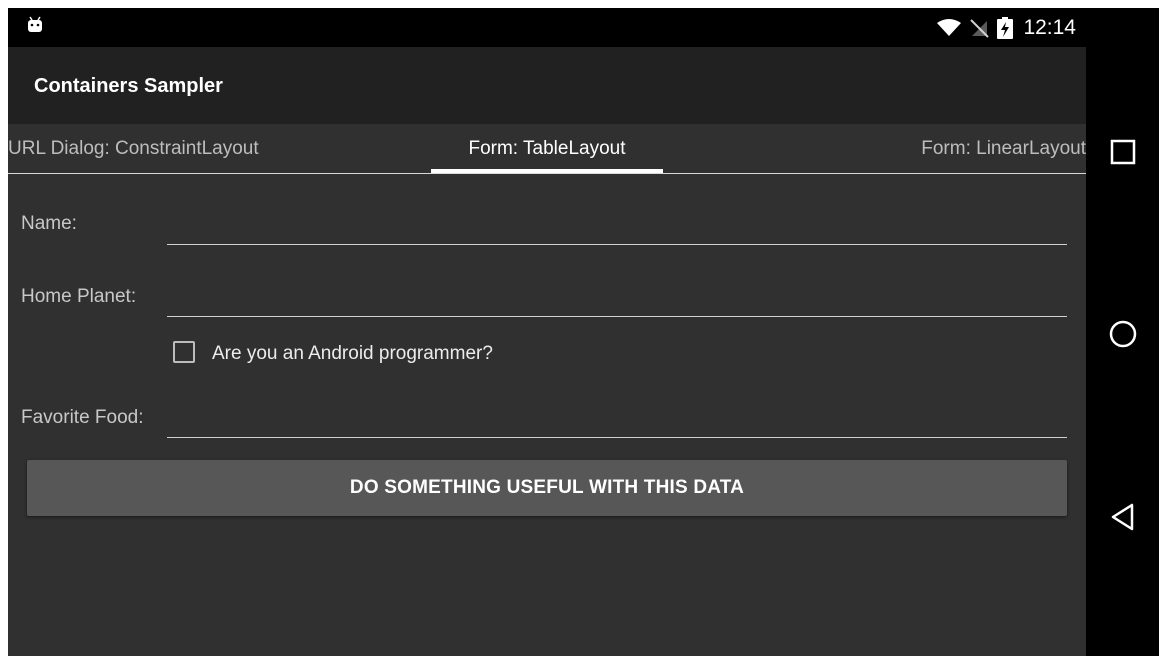  I want to click on favorite-food-label: Favorite Food:, so click(82, 417).